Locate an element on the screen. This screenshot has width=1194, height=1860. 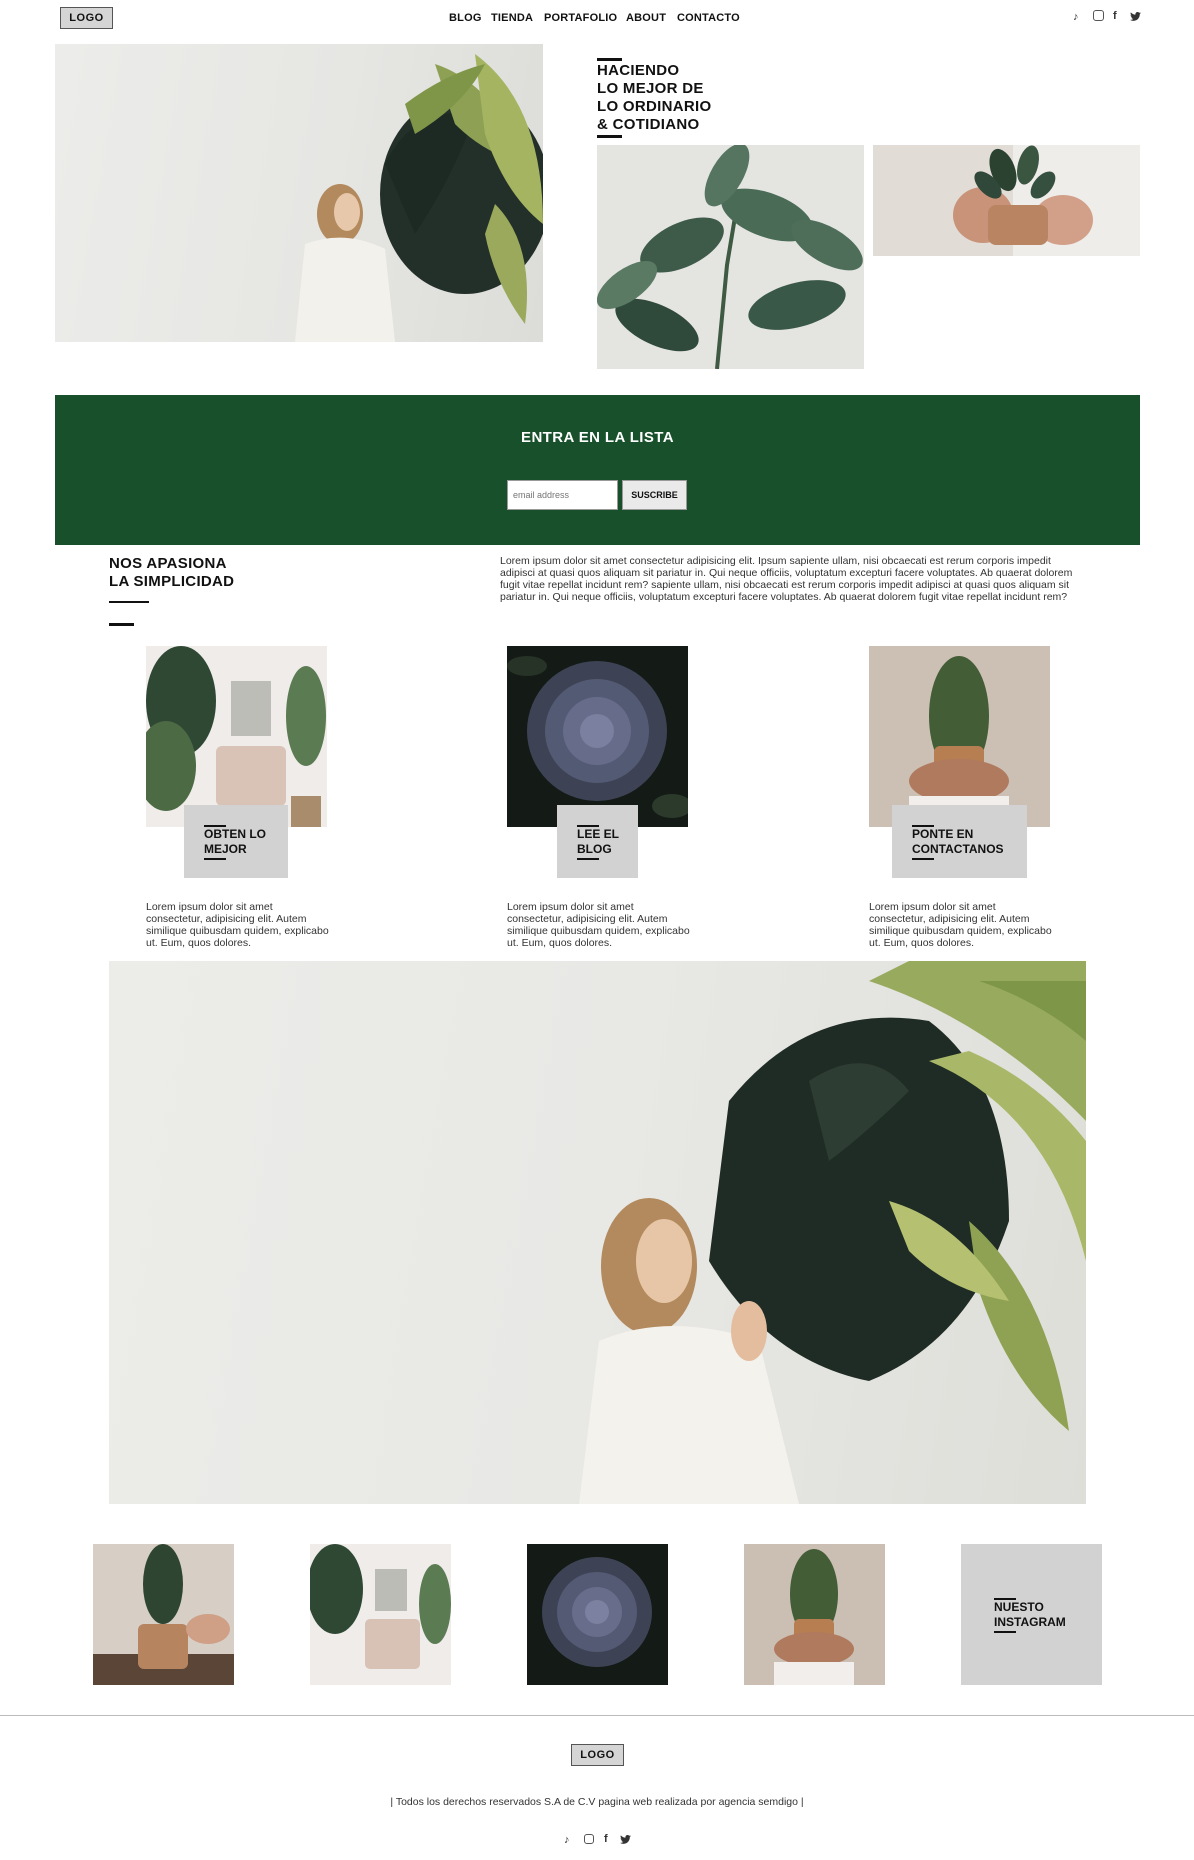
heading-bottom-bar is located at coordinates (609, 136).